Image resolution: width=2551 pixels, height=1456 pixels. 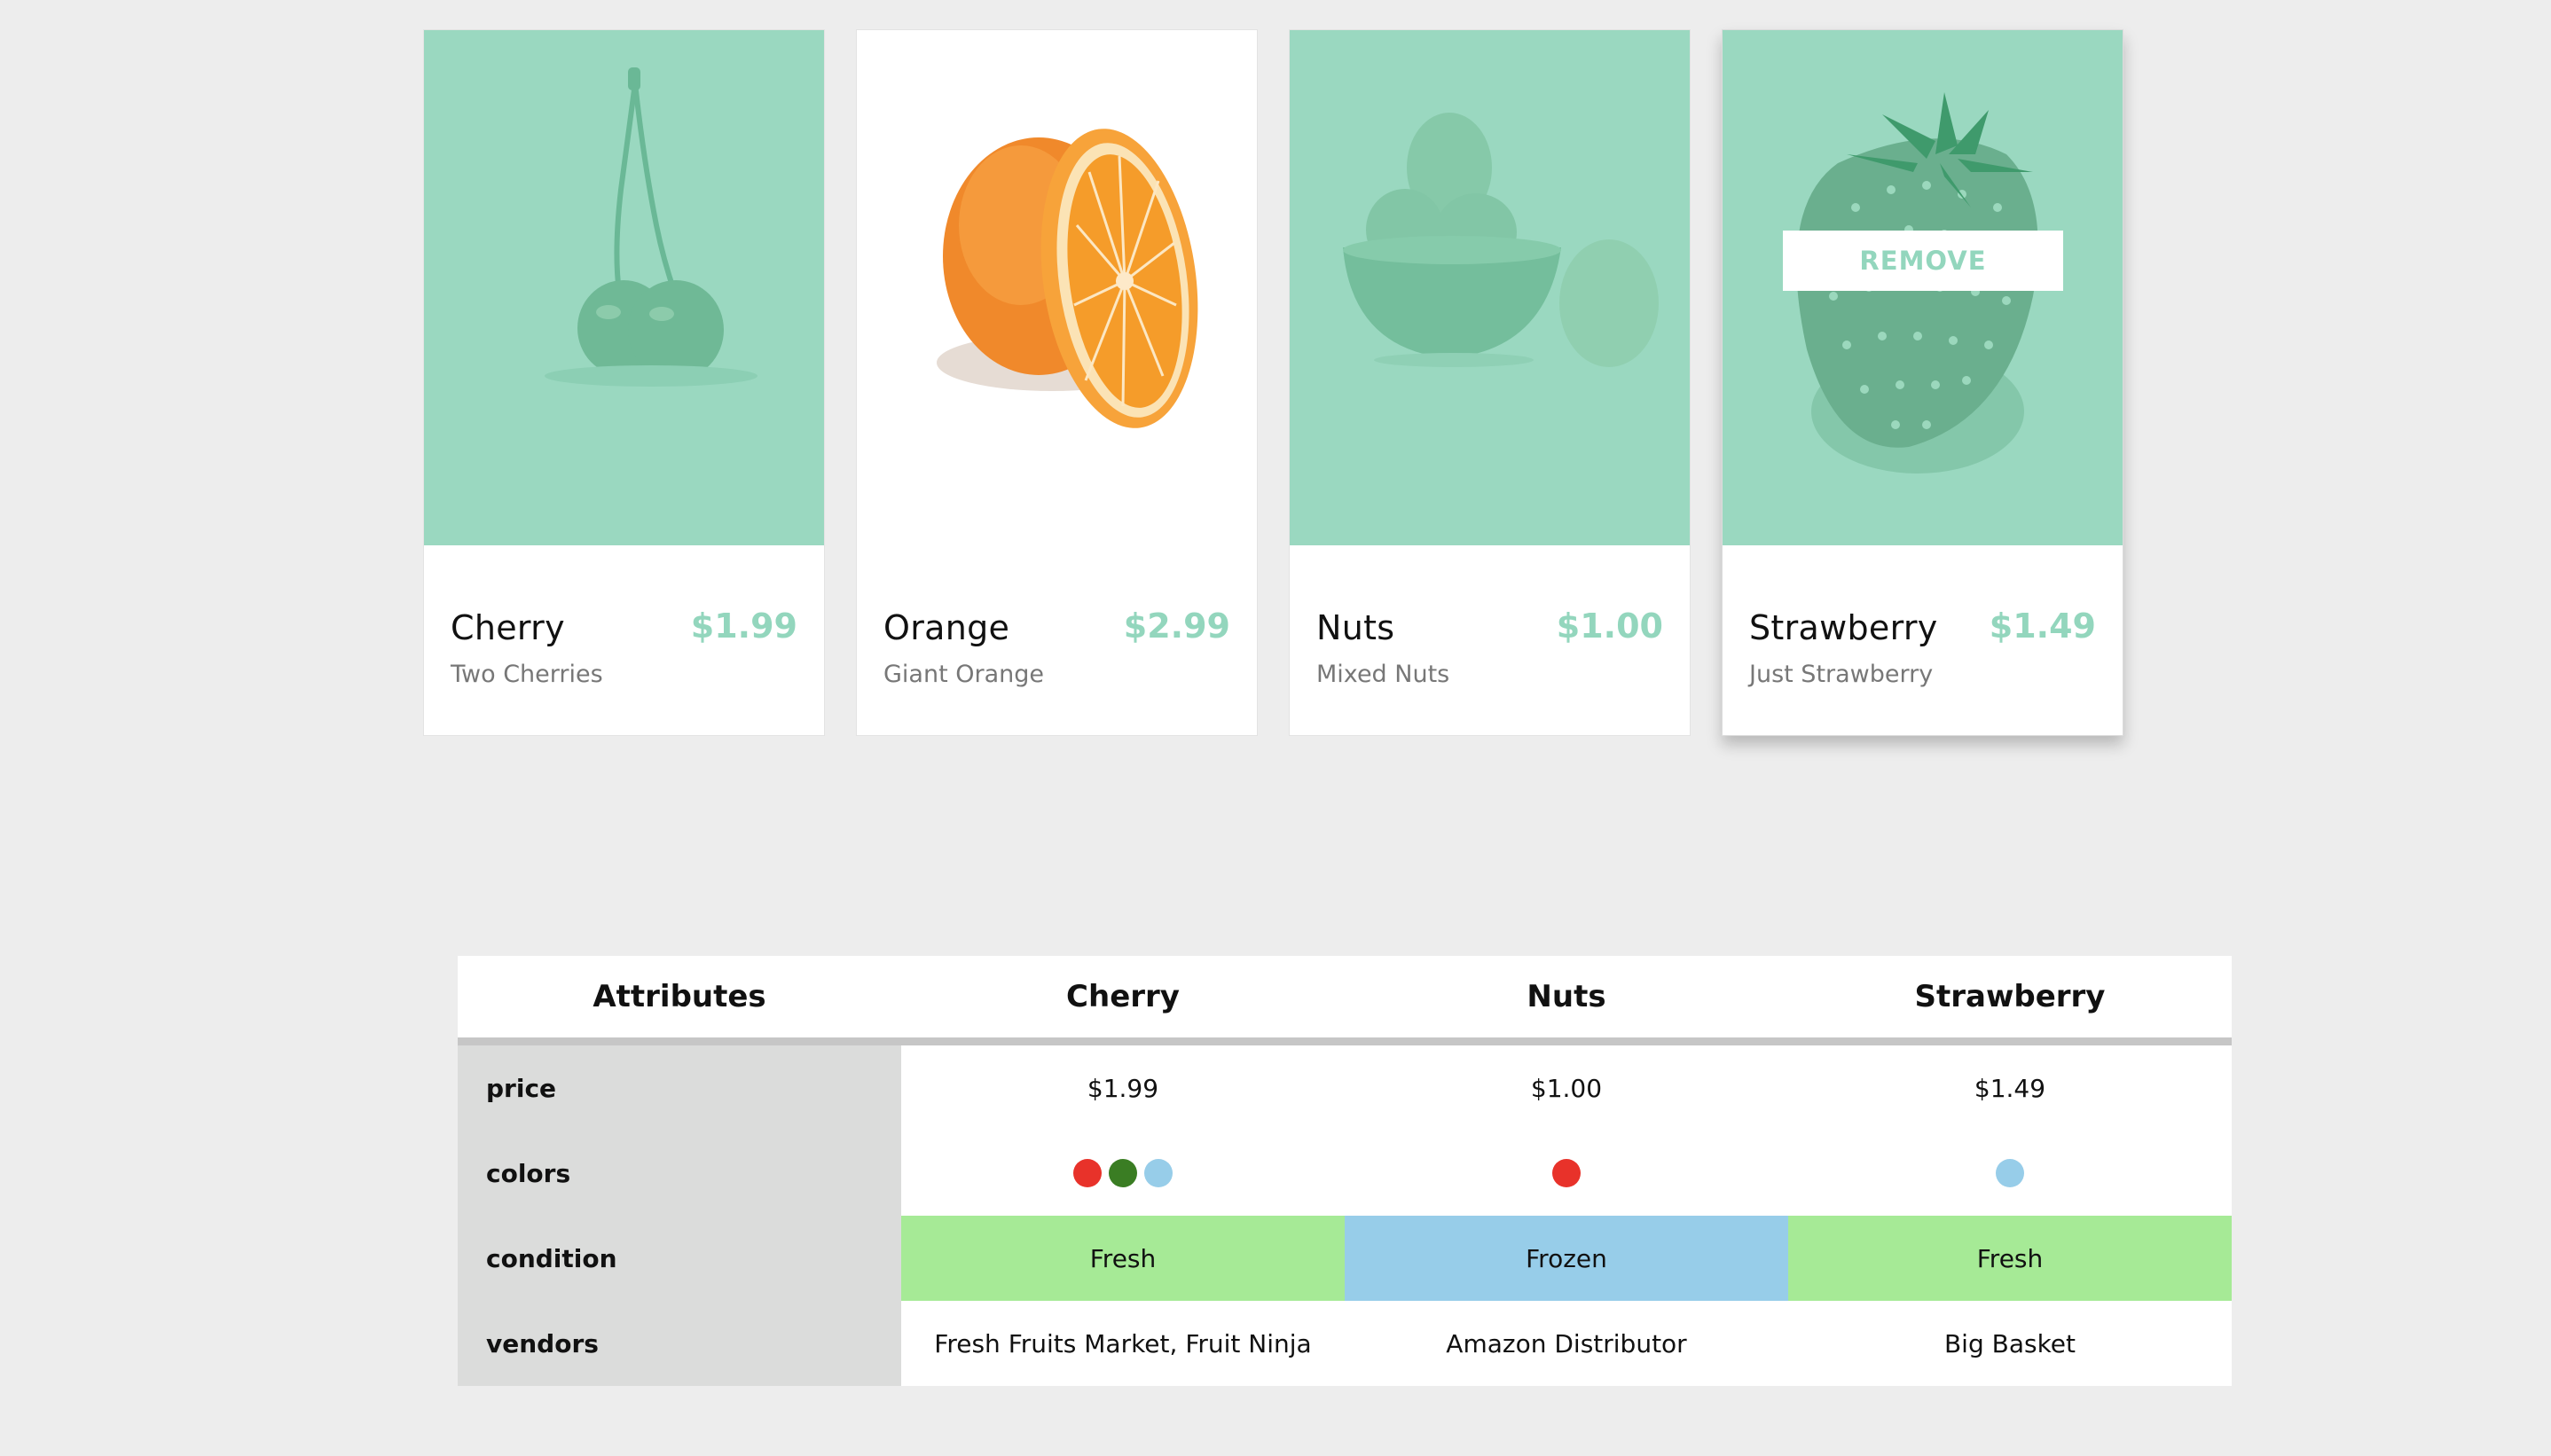 I want to click on product-price: $1.00, so click(x=1609, y=626).